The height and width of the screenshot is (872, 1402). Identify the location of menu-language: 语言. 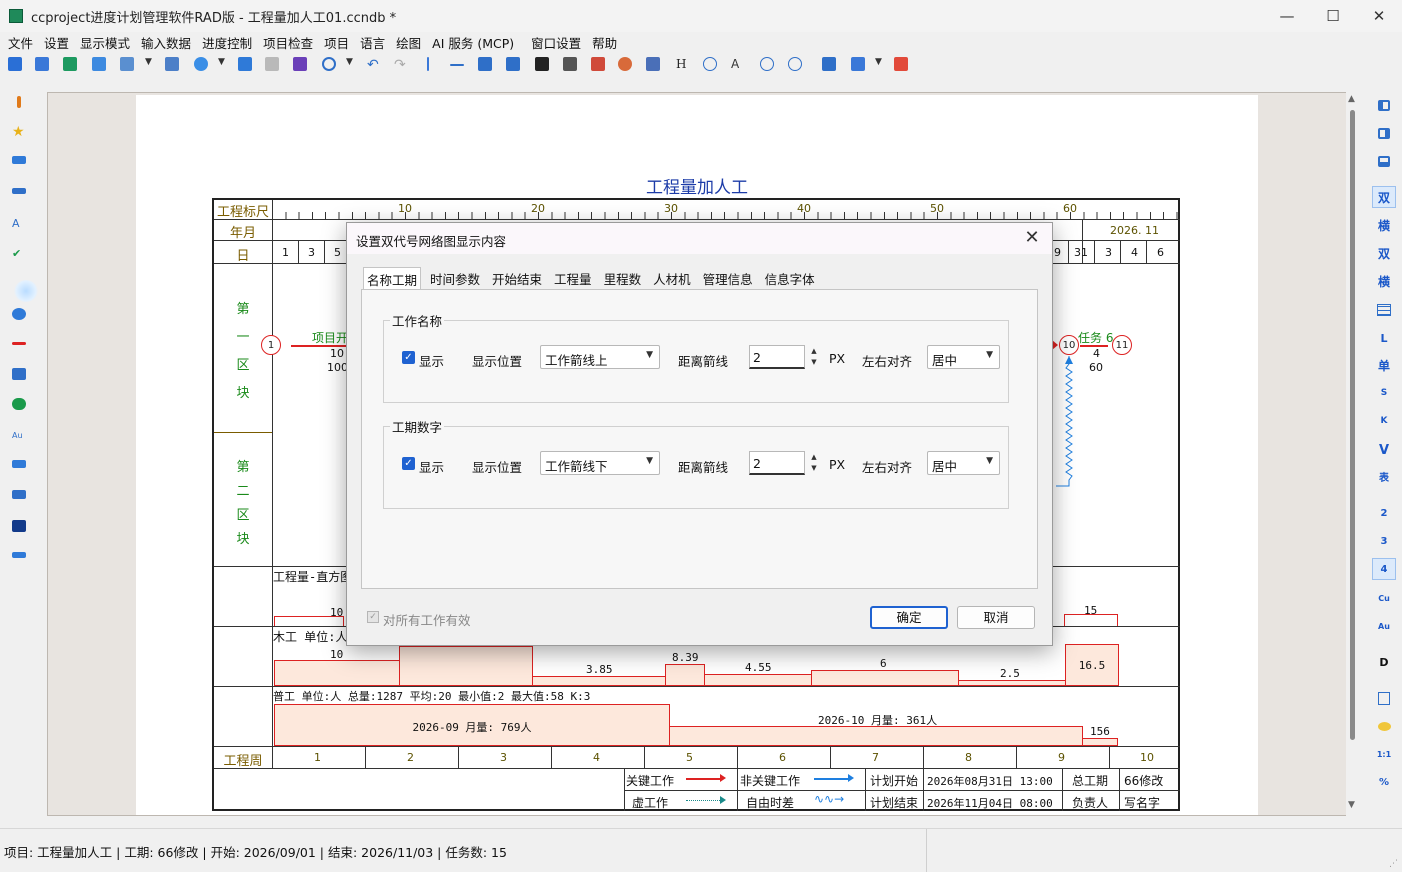
(372, 42).